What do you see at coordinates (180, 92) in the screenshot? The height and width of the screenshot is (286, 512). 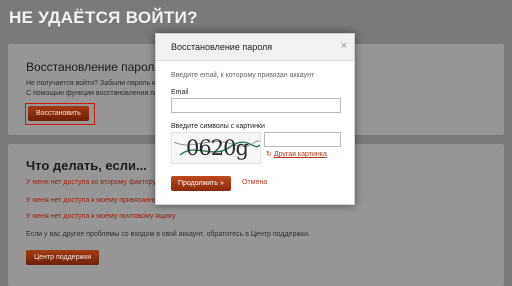 I see `email-label: Email` at bounding box center [180, 92].